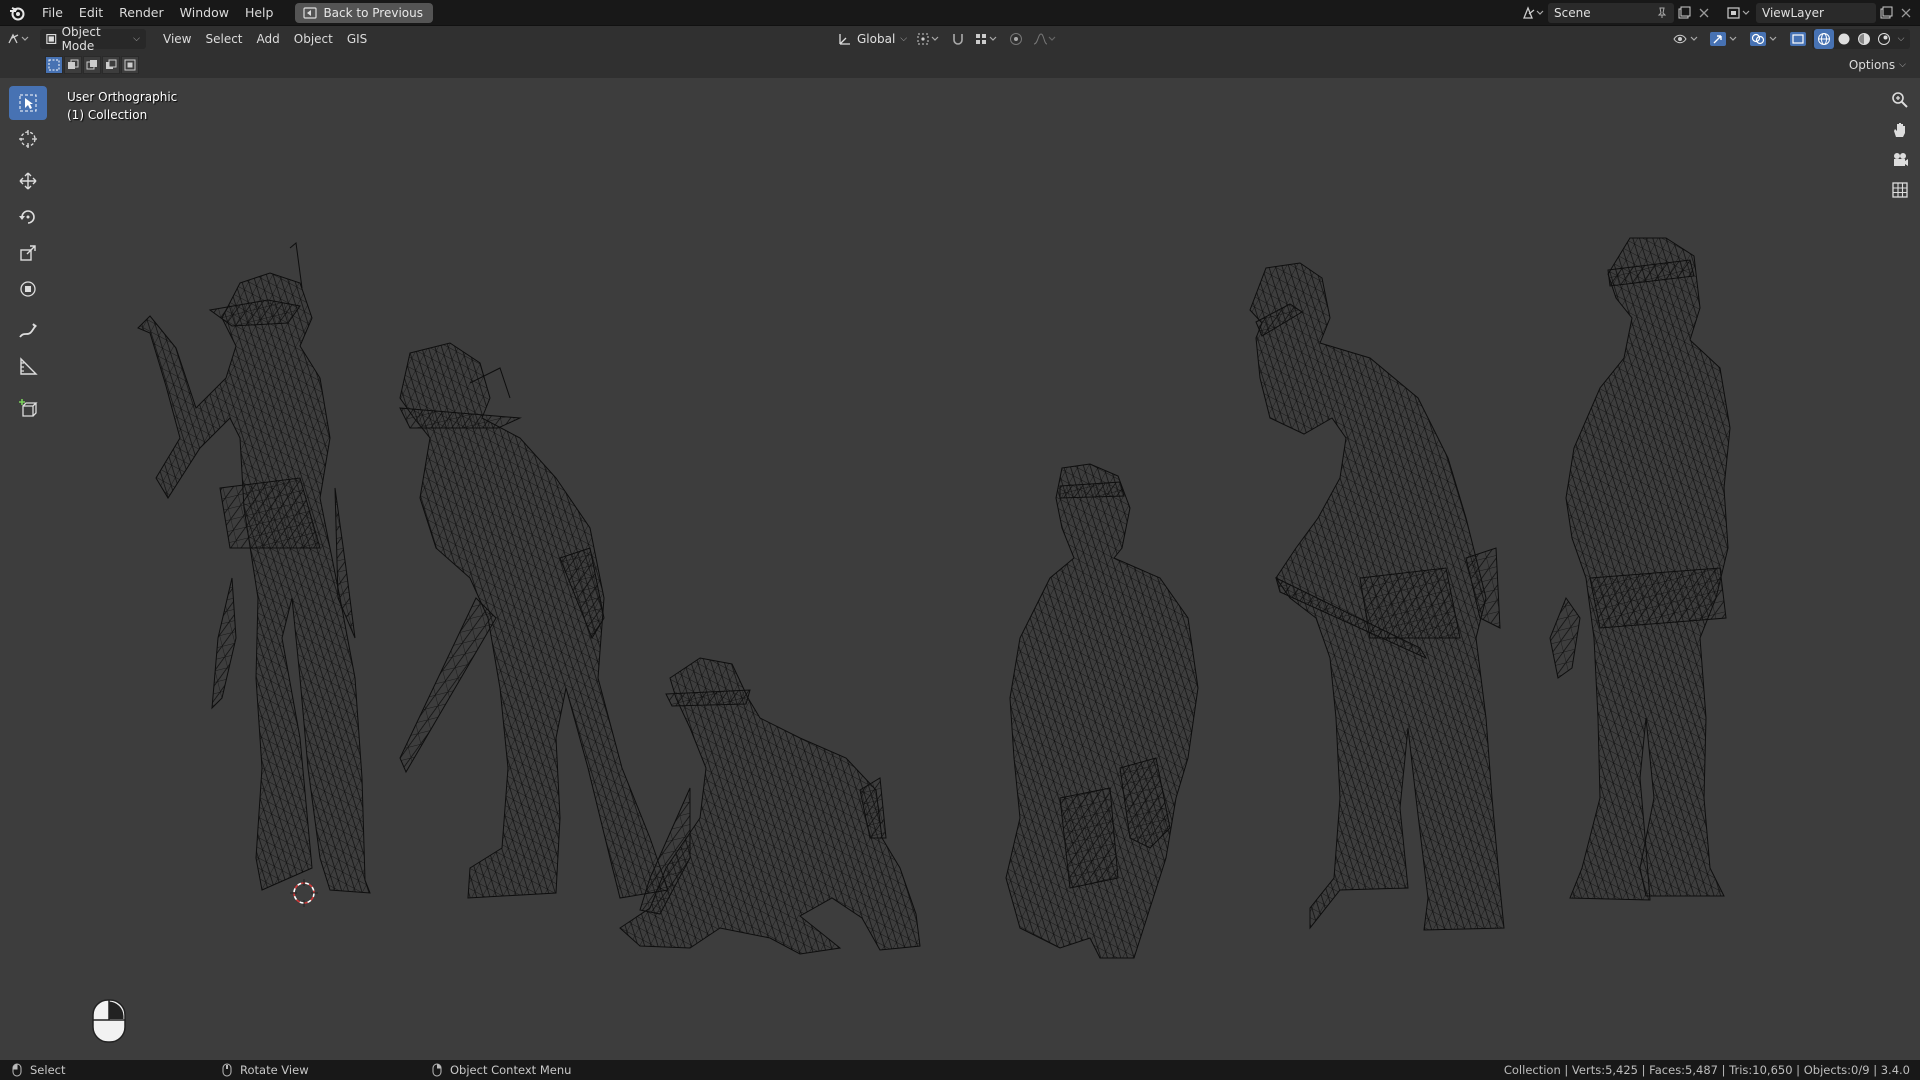 The width and height of the screenshot is (1920, 1080). Describe the element at coordinates (111, 65) in the screenshot. I see `select-invert-icon` at that location.